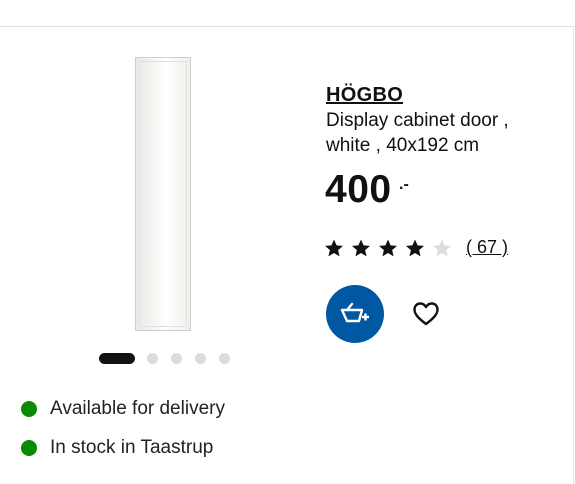  I want to click on add-to-cart-button, so click(355, 314).